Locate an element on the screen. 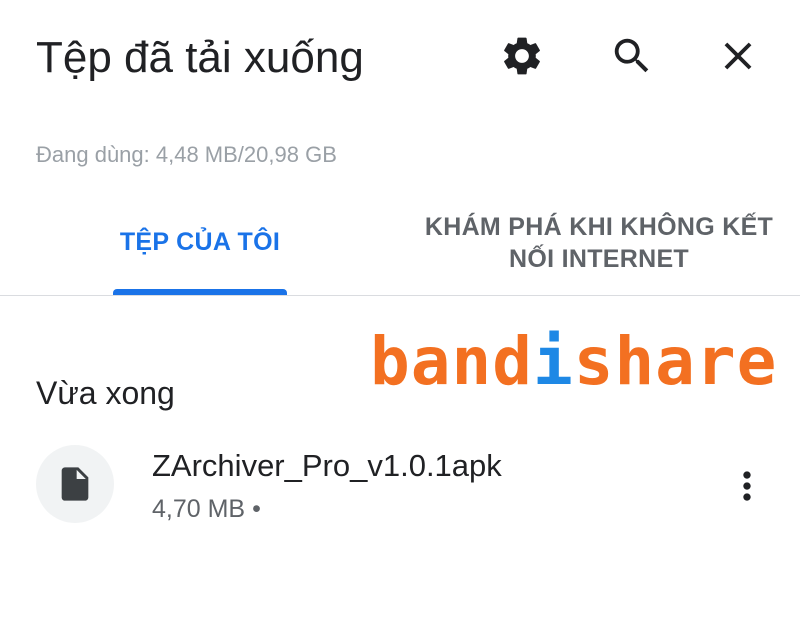  tab-offline-explore: KHÁM PHÁ KHI KHÔNG KẾT NỐI INTERNET is located at coordinates (599, 243).